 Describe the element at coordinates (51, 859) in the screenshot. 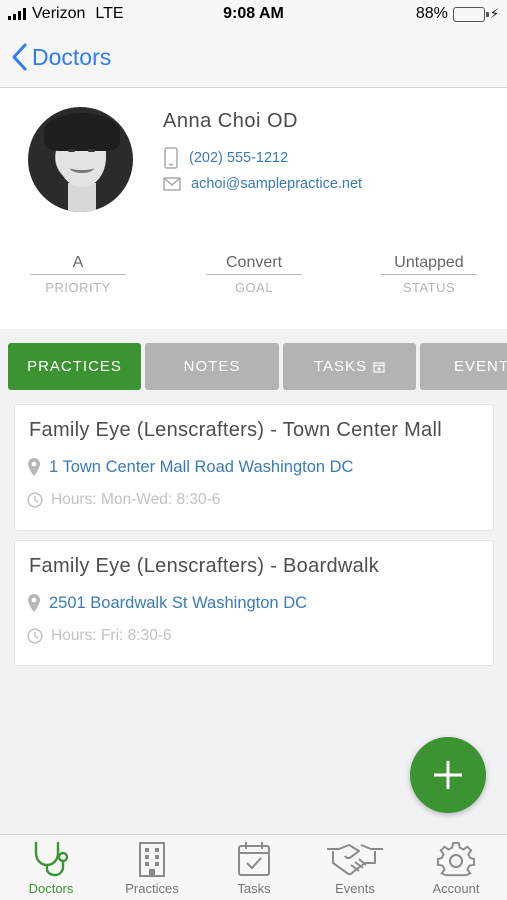

I see `stethoscope-icon` at that location.